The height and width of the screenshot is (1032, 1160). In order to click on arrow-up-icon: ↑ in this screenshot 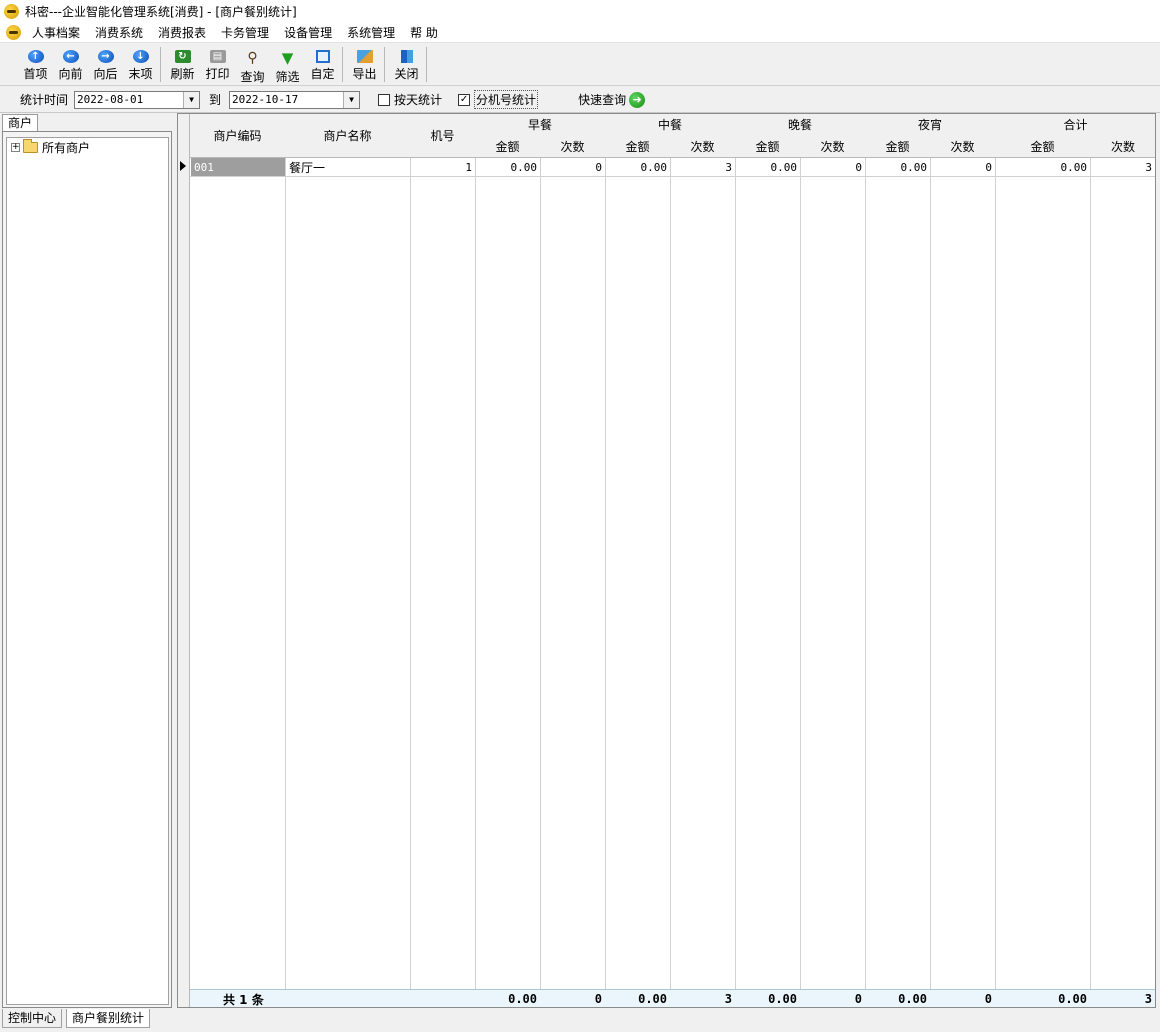, I will do `click(35, 56)`.